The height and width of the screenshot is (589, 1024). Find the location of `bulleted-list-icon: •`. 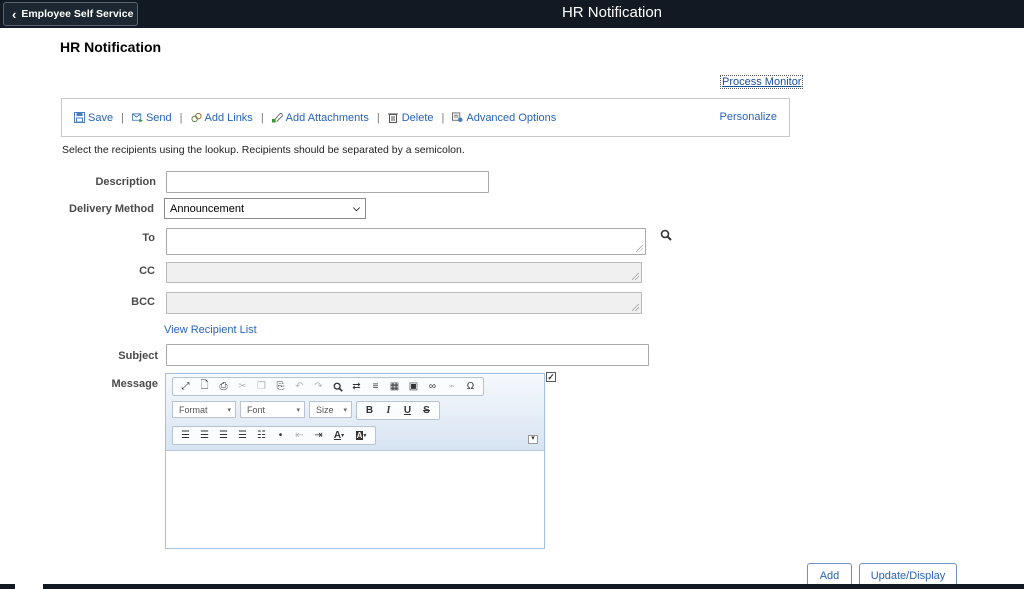

bulleted-list-icon: • is located at coordinates (280, 435).